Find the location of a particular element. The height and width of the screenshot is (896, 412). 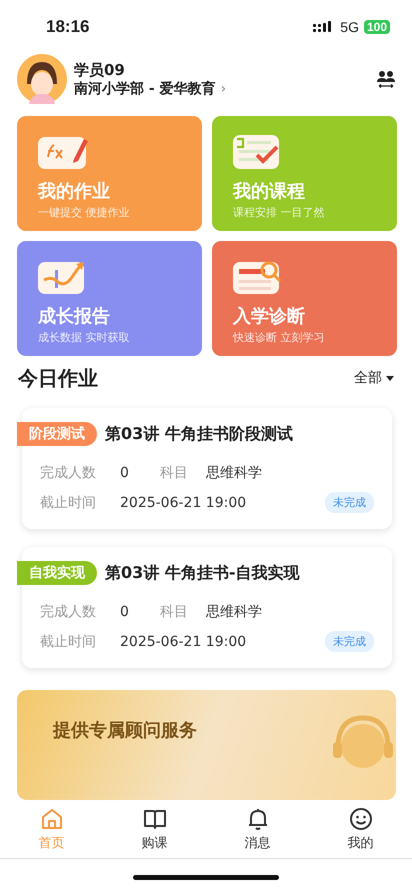

smiley-icon is located at coordinates (360, 818).